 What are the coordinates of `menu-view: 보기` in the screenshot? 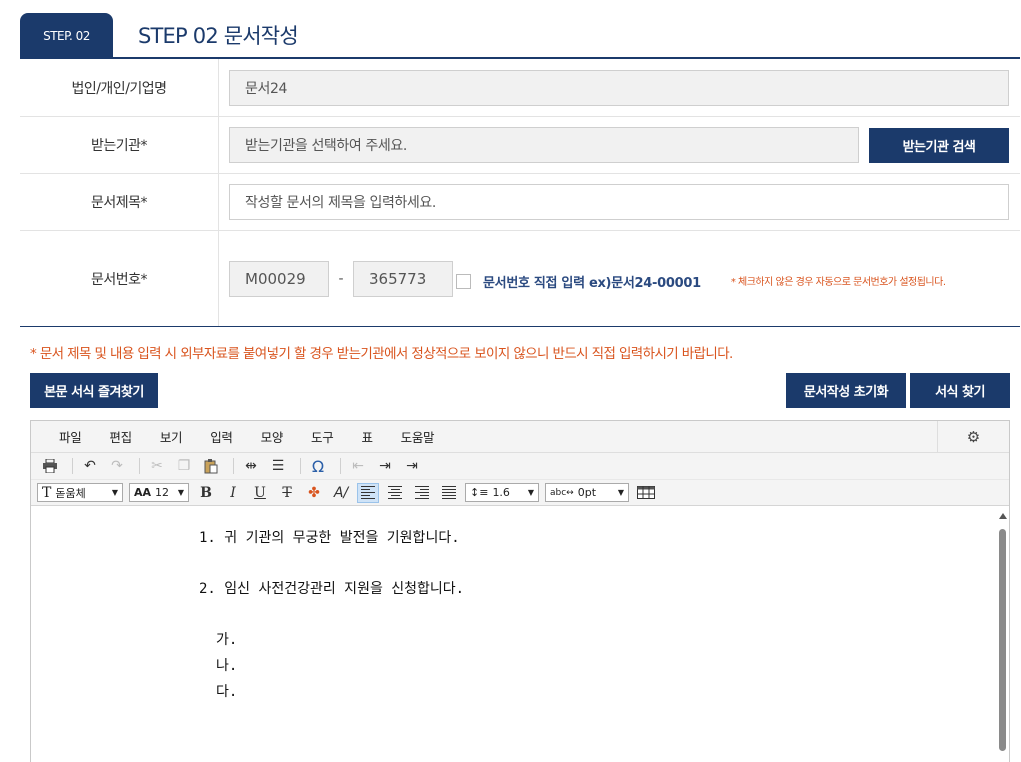 It's located at (171, 436).